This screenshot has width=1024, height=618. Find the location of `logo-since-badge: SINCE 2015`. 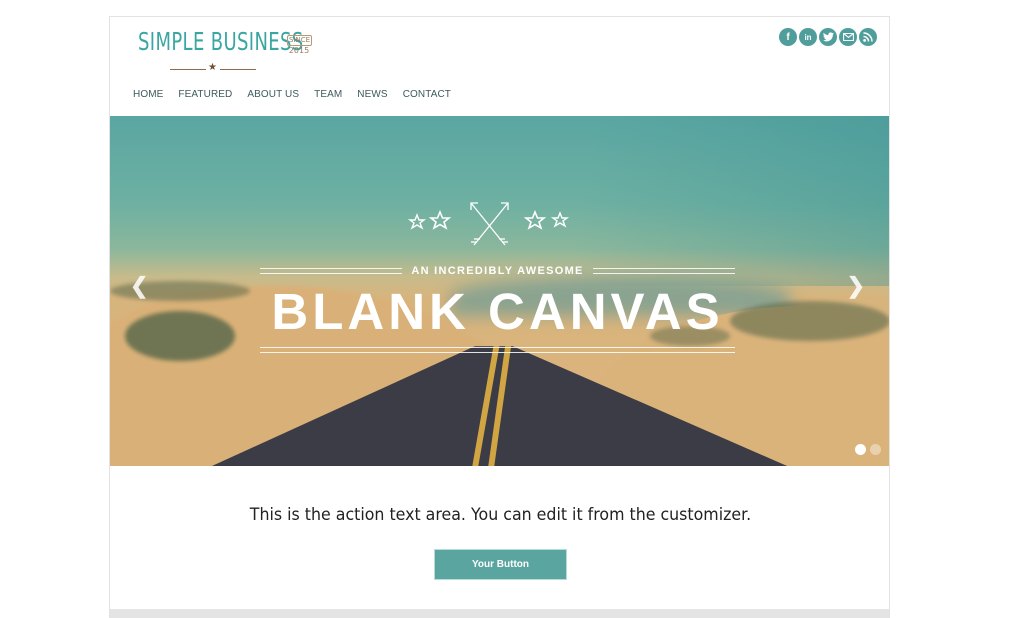

logo-since-badge: SINCE 2015 is located at coordinates (300, 46).